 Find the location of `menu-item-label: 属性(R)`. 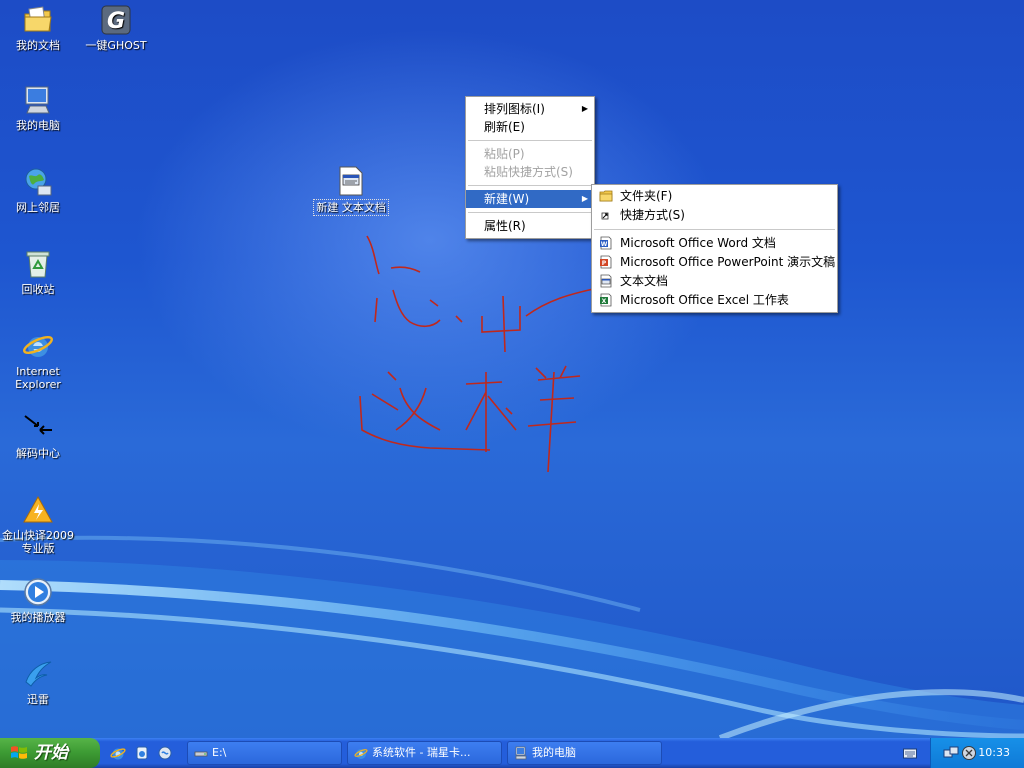

menu-item-label: 属性(R) is located at coordinates (505, 226).